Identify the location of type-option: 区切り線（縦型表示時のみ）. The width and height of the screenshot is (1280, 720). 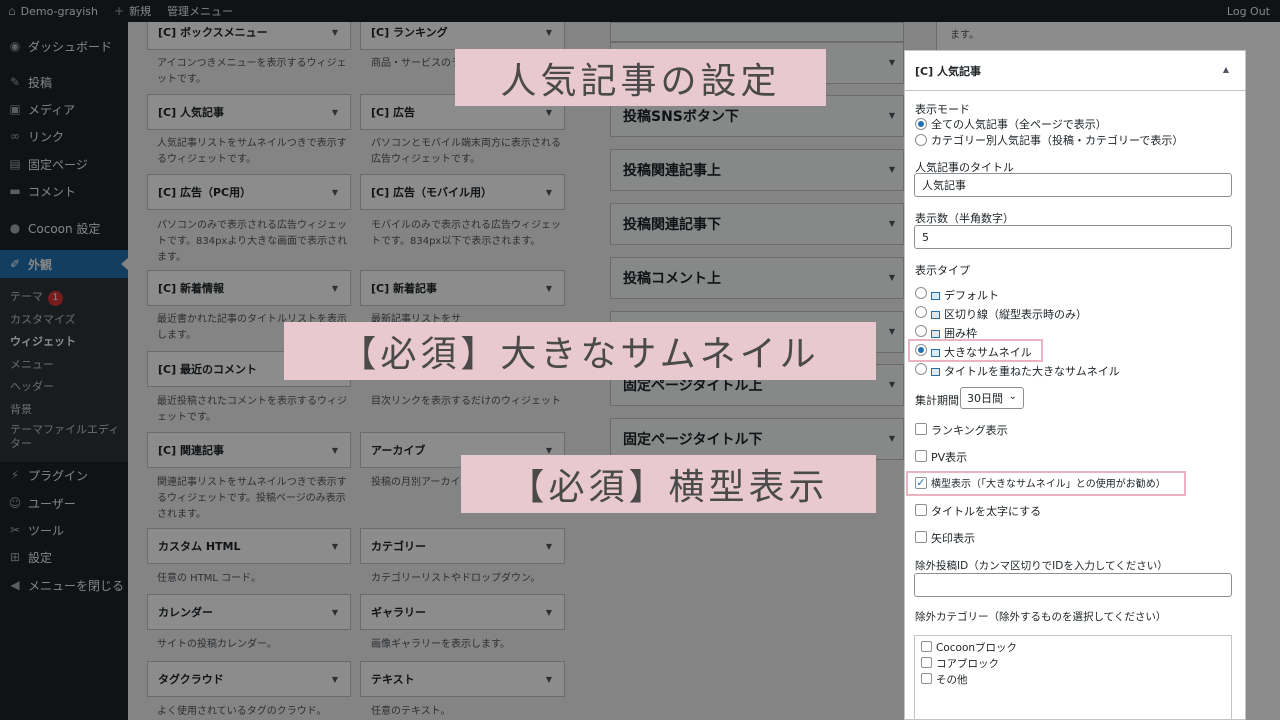
(1009, 314).